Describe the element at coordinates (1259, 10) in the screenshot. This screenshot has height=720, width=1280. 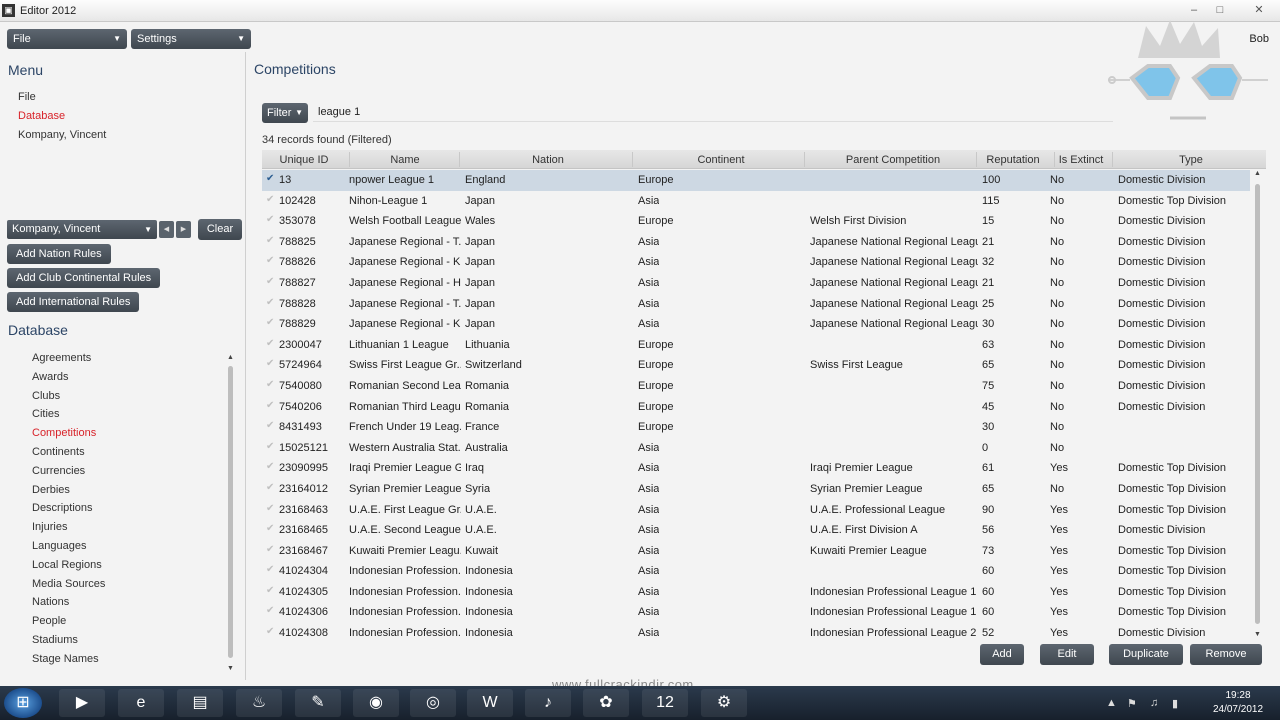
I see `close-icon: ✕` at that location.